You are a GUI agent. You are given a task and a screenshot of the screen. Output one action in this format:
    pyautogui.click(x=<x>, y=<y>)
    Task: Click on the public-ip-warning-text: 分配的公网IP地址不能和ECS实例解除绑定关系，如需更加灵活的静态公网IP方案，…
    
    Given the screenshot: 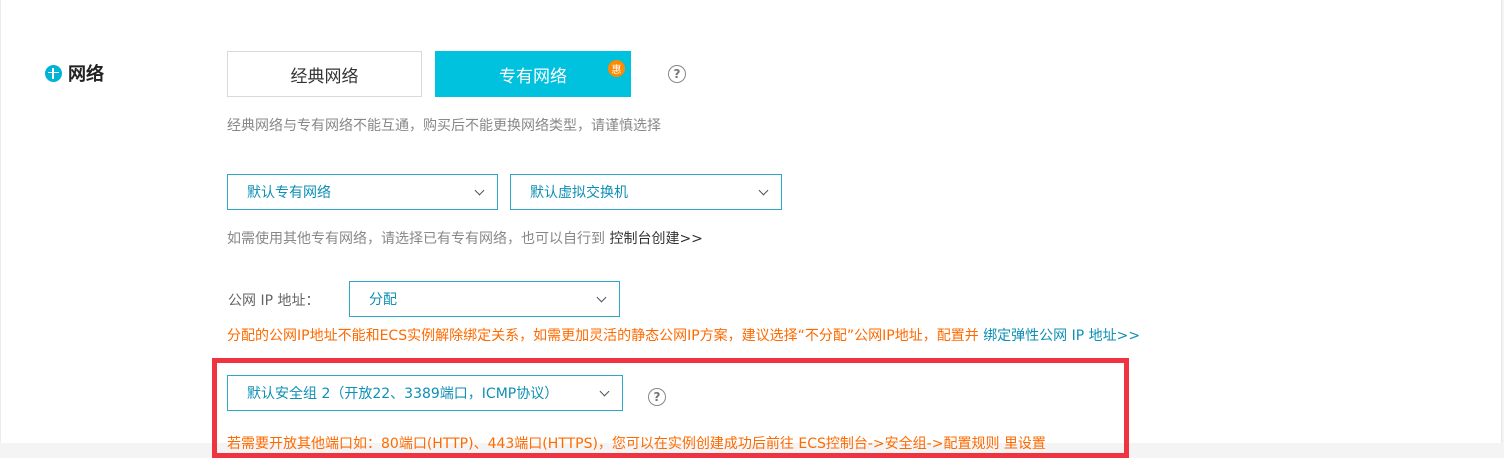 What is the action you would take?
    pyautogui.click(x=603, y=336)
    